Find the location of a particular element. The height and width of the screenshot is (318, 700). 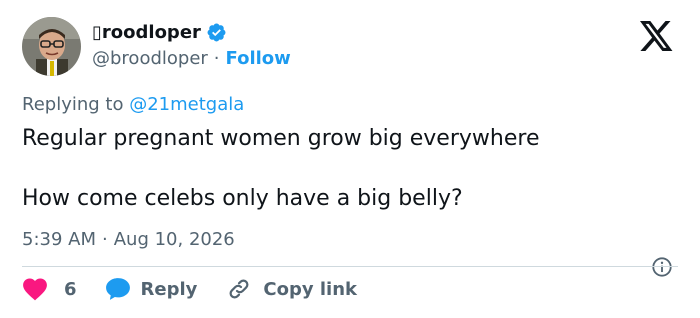

tweet-time: 5:39 AM is located at coordinates (59, 239).